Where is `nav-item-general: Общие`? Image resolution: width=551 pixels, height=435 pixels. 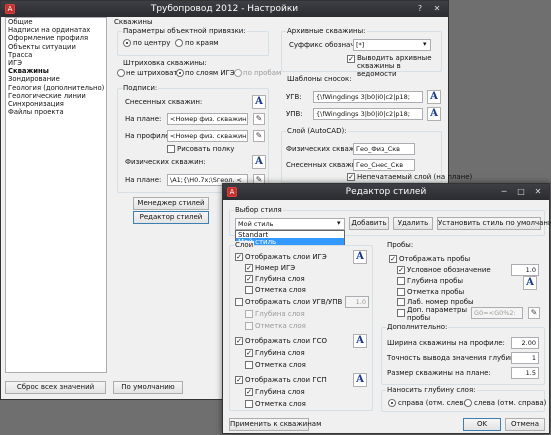
nav-item-general: Общие is located at coordinates (56, 22).